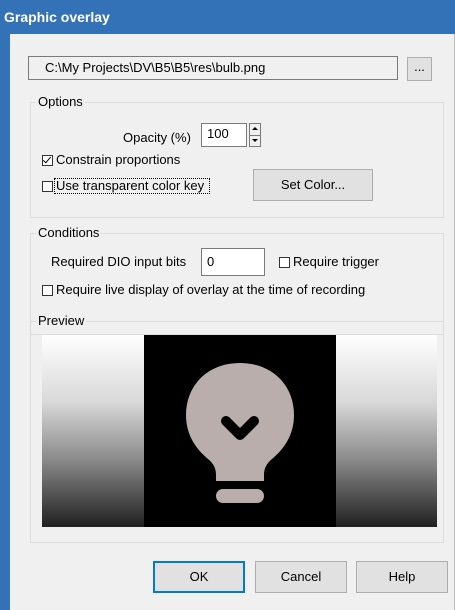  I want to click on window-left-edge, so click(5, 322).